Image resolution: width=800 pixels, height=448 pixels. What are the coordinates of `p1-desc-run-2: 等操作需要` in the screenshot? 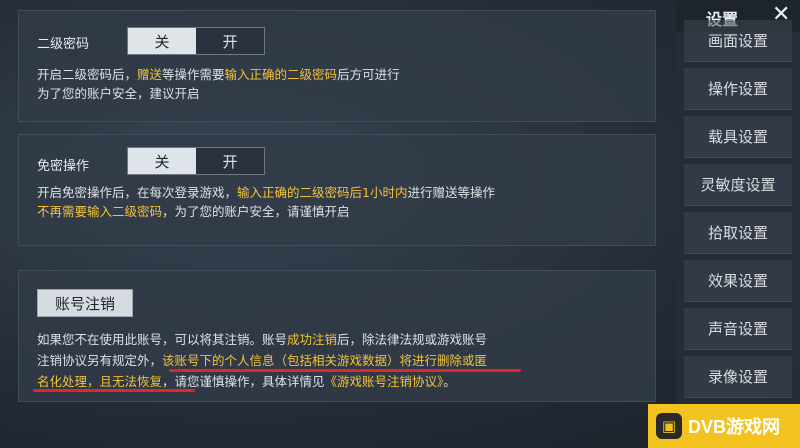 It's located at (193, 74).